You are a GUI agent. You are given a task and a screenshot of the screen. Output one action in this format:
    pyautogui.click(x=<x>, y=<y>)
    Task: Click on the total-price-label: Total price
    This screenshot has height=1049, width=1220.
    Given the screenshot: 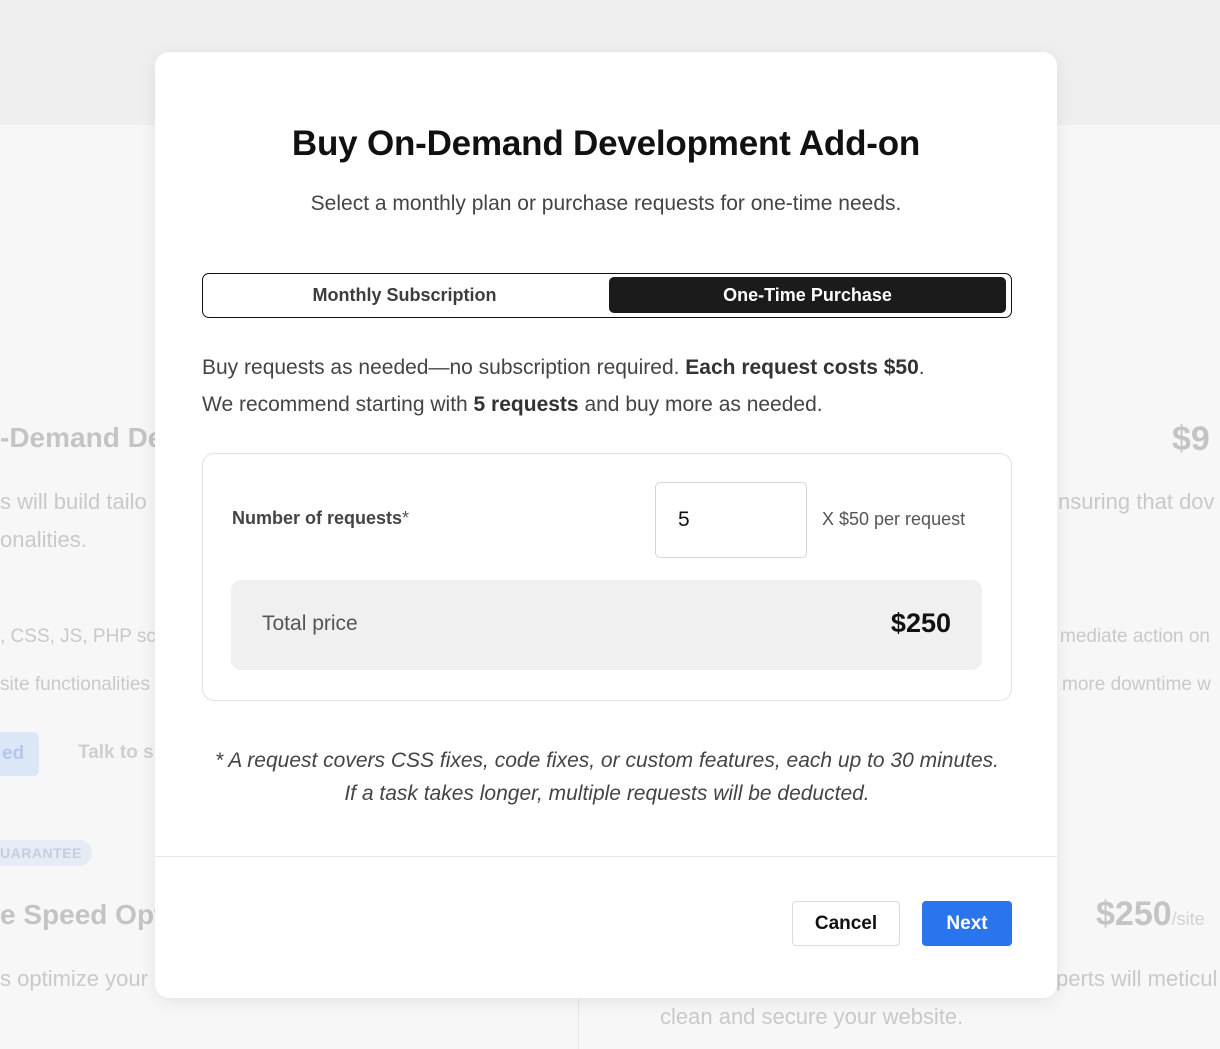 What is the action you would take?
    pyautogui.click(x=310, y=623)
    